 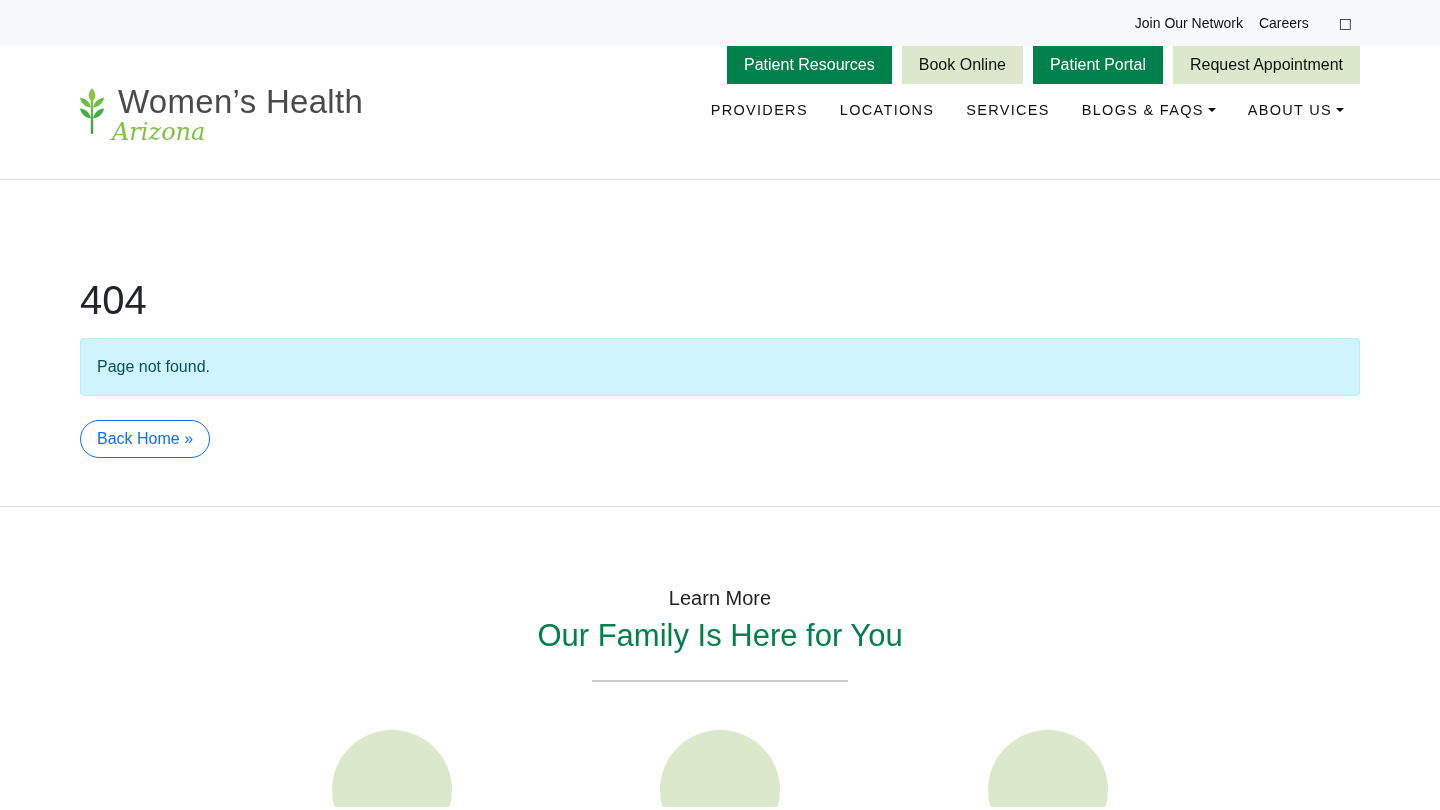 What do you see at coordinates (759, 110) in the screenshot?
I see `nav-link: PROVIDERS` at bounding box center [759, 110].